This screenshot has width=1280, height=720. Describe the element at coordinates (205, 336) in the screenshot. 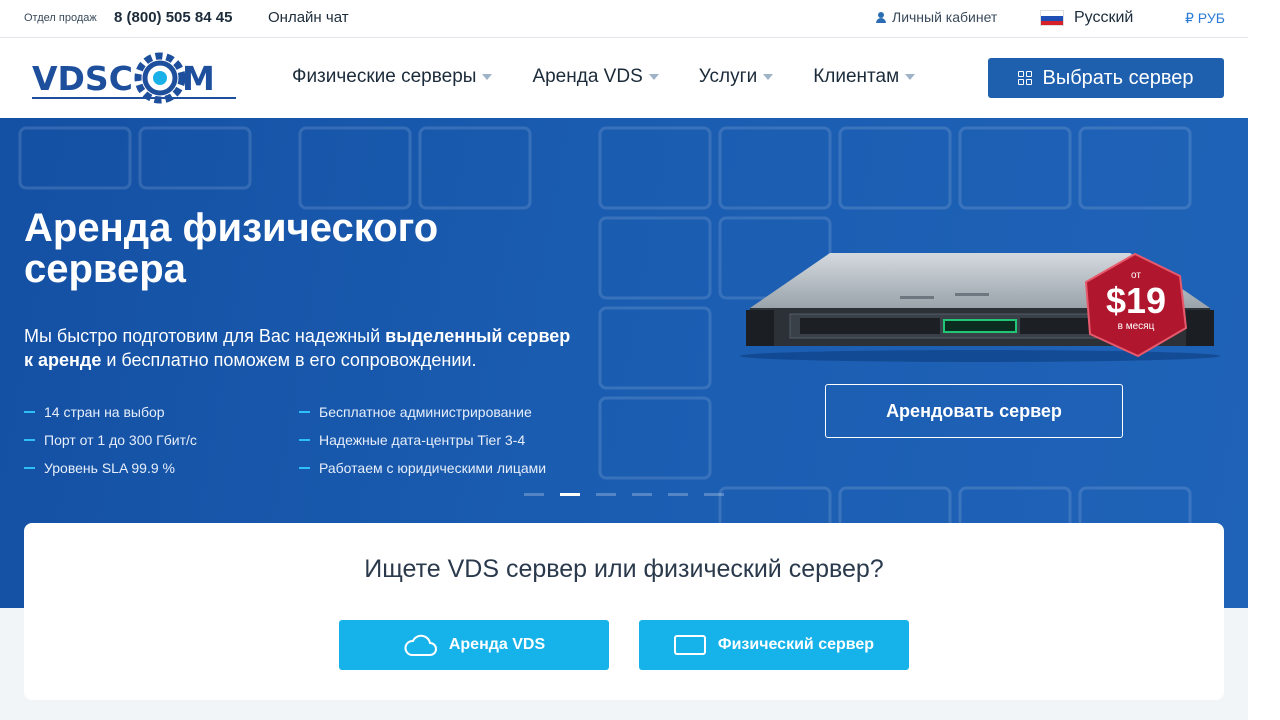

I see `lead-text: Мы быстро подготовим для Вас надежный` at that location.